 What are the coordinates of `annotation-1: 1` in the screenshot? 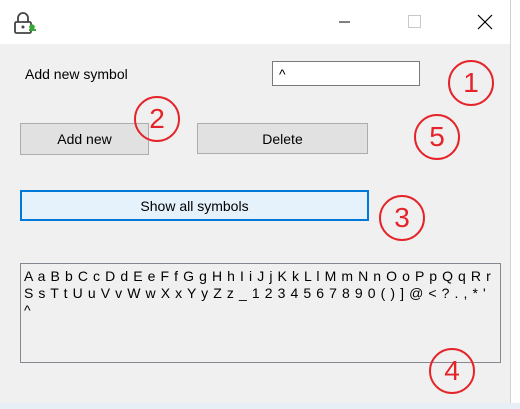 It's located at (471, 83).